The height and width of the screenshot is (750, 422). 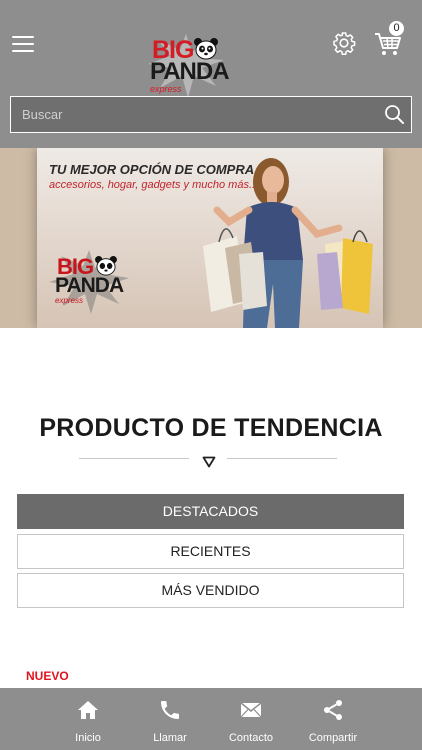 What do you see at coordinates (170, 710) in the screenshot?
I see `phone-icon` at bounding box center [170, 710].